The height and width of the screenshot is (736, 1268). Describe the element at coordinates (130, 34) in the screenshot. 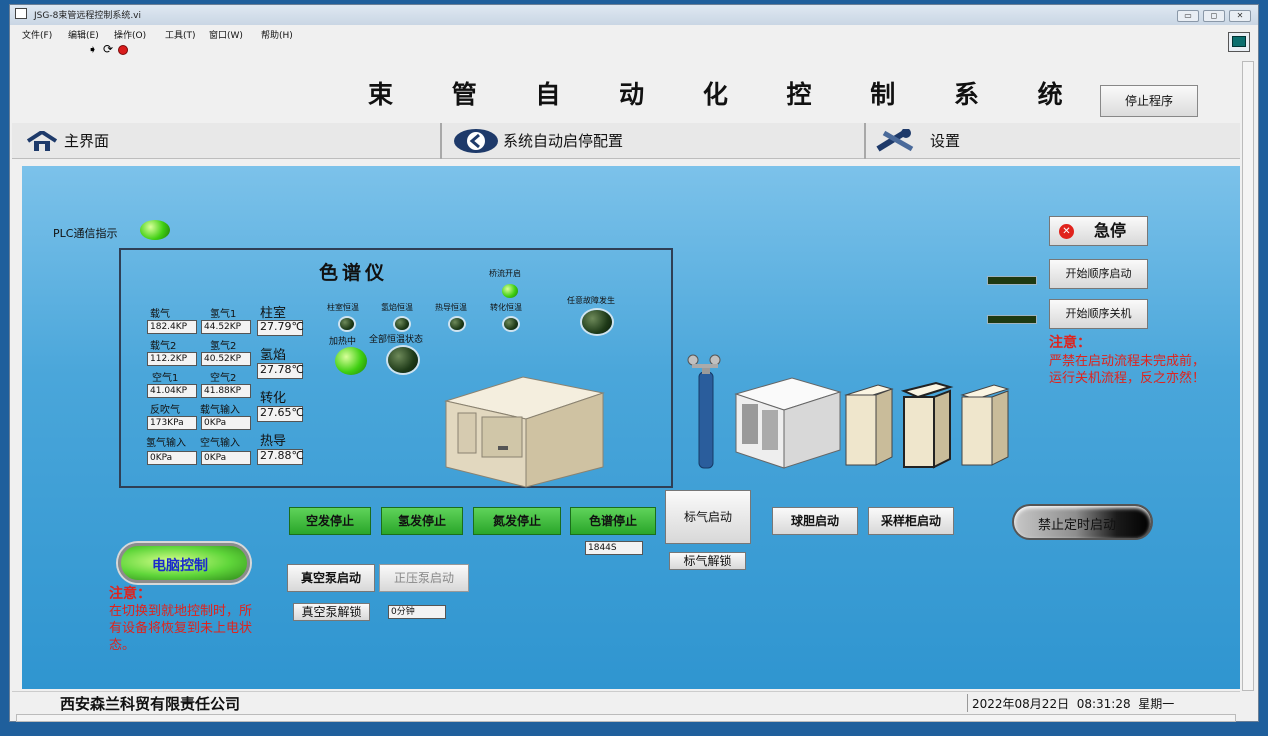

I see `menu-operate: 操作(O)` at that location.